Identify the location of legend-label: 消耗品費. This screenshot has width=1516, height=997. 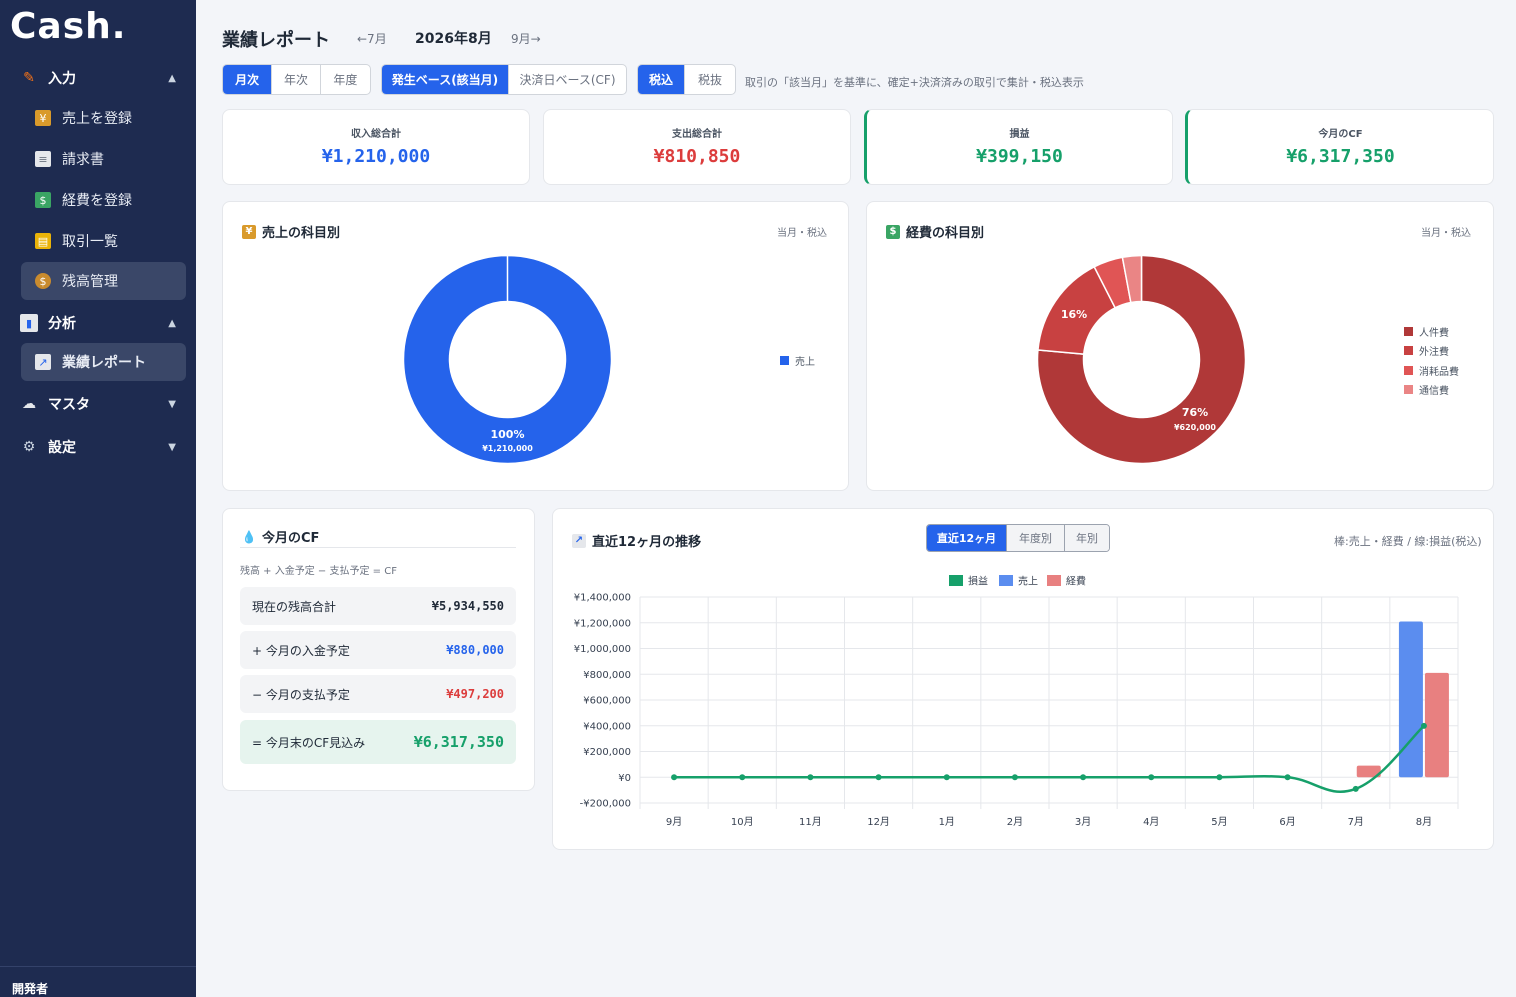
(1439, 372).